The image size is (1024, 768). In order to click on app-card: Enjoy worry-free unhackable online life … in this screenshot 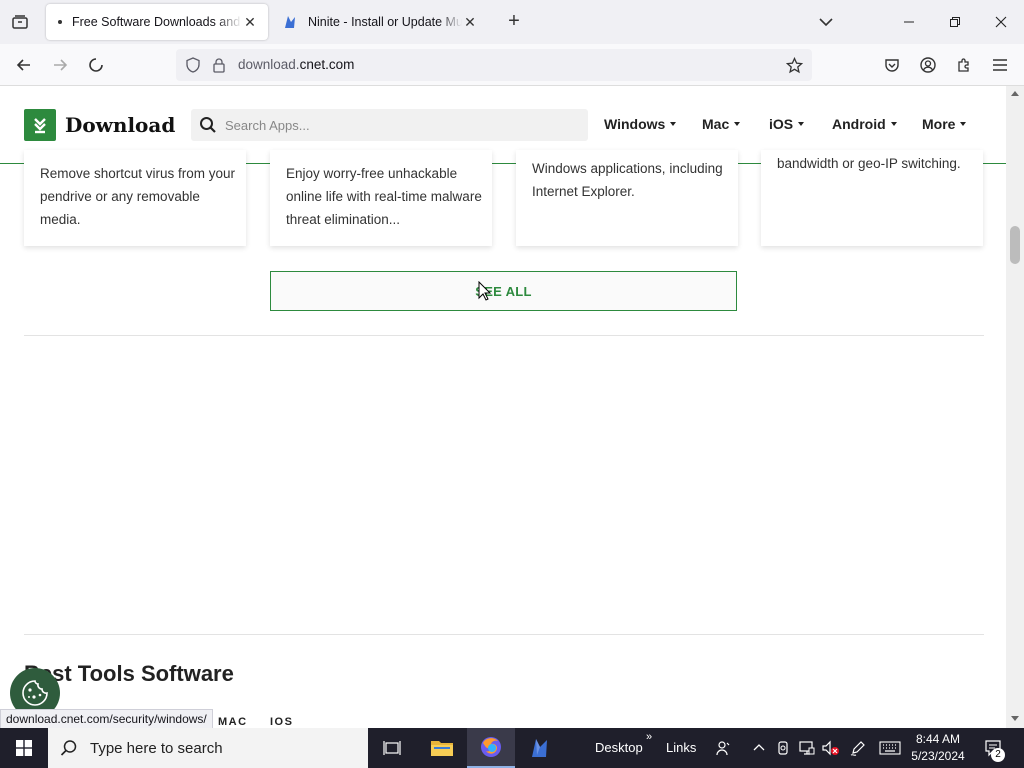, I will do `click(381, 198)`.